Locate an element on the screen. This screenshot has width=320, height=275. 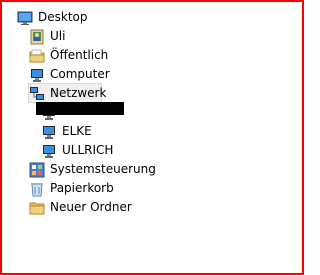
tree-item-uli: Uli is located at coordinates (89, 36).